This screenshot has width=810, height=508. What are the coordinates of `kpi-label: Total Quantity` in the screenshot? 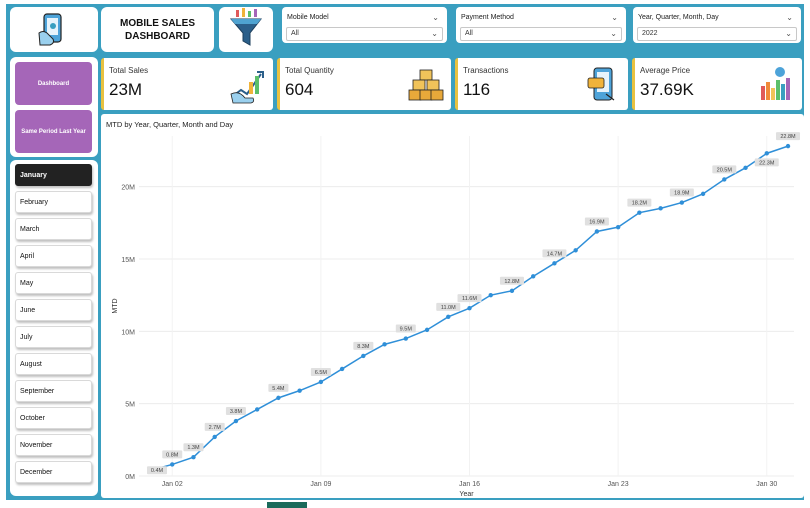 It's located at (309, 70).